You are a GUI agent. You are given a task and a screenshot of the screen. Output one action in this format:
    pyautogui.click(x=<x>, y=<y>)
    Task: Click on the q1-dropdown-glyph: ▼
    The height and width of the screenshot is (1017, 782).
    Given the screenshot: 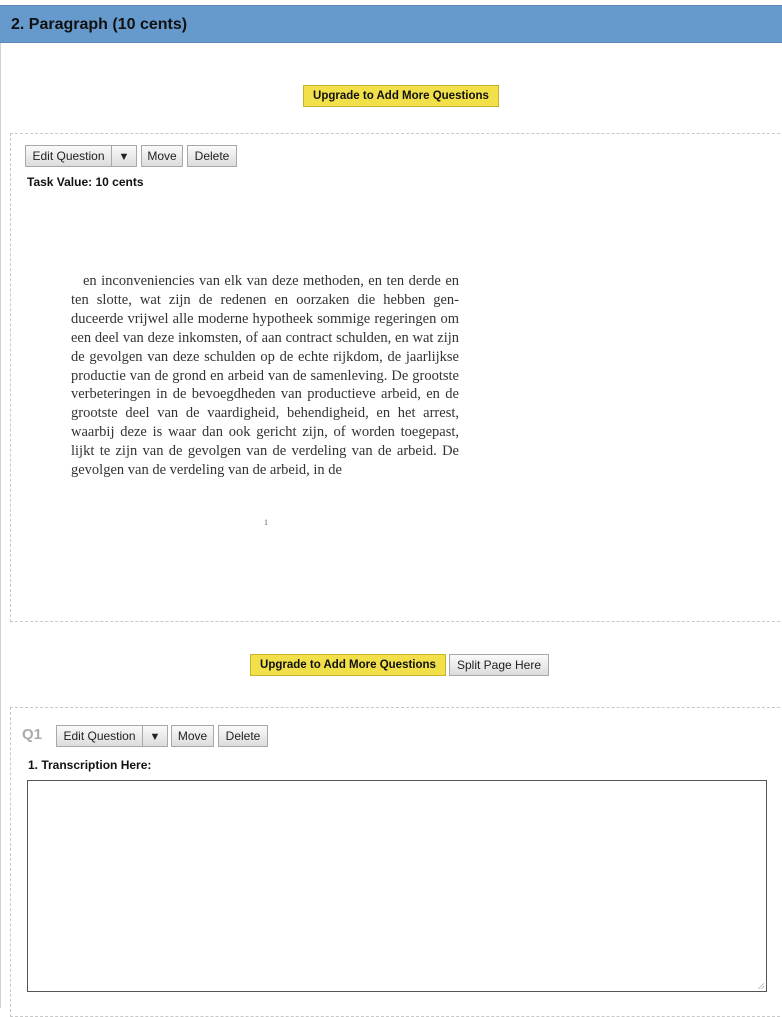 What is the action you would take?
    pyautogui.click(x=155, y=737)
    